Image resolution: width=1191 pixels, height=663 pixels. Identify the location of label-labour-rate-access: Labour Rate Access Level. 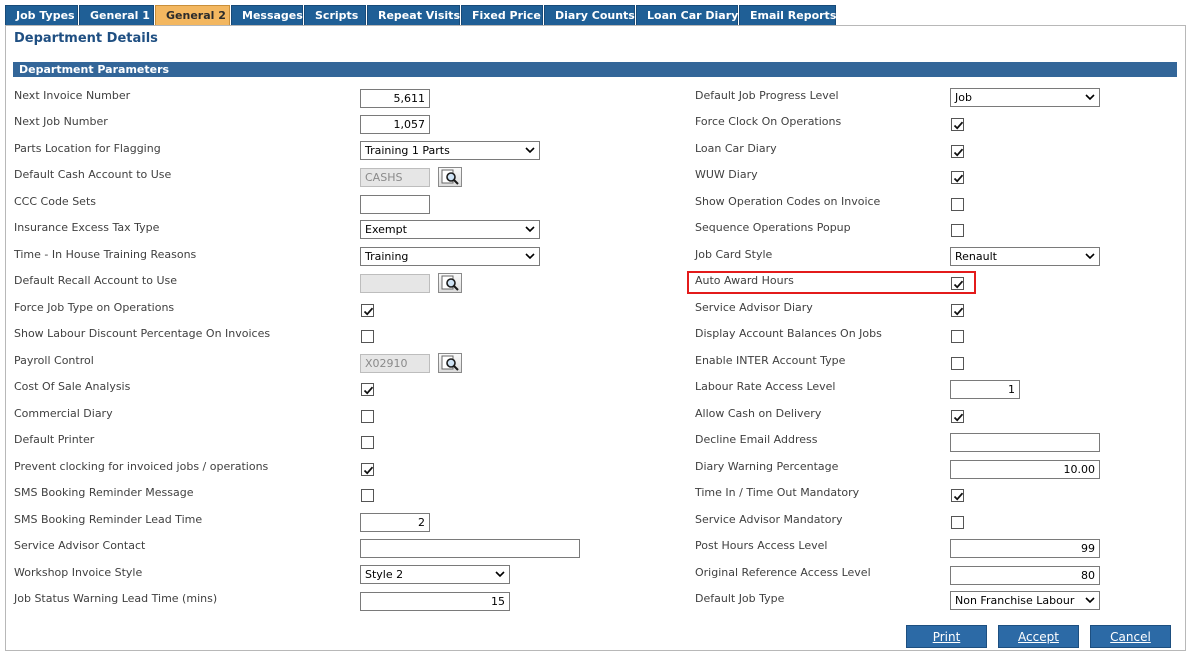
(765, 386).